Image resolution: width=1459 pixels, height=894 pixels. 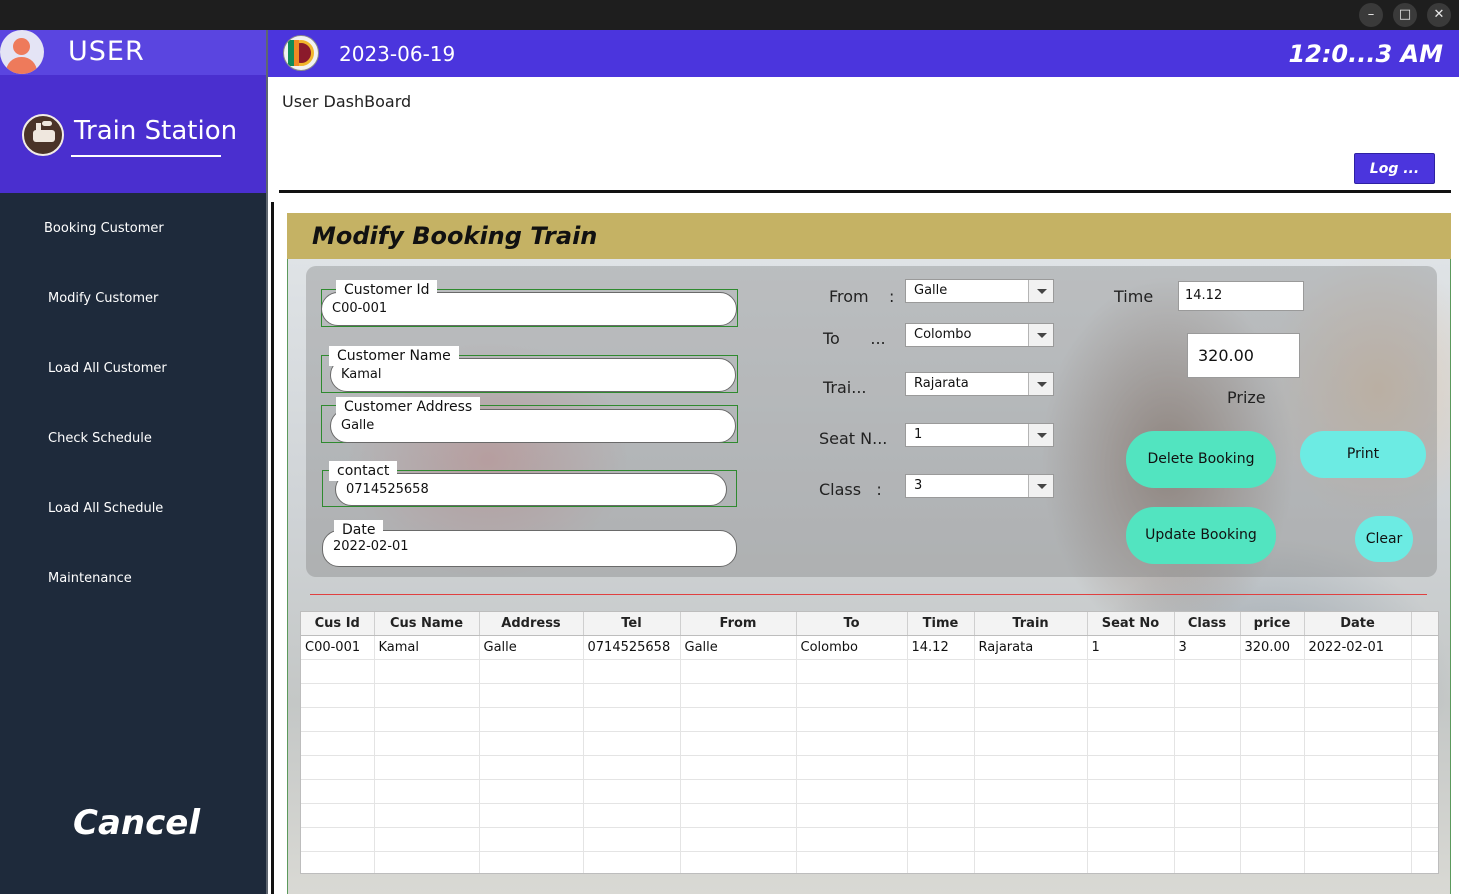 What do you see at coordinates (100, 438) in the screenshot?
I see `sidebar-item-check-schedule: Check Schedule` at bounding box center [100, 438].